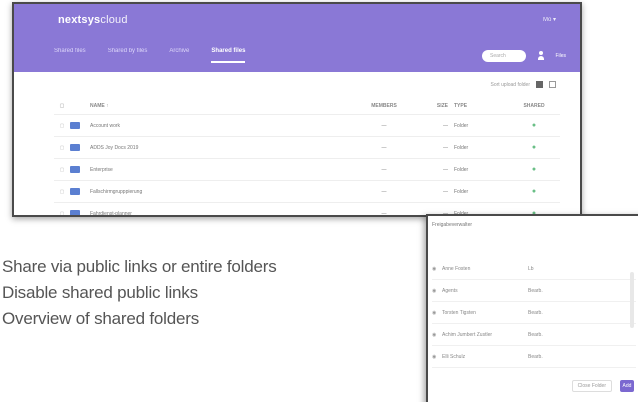  I want to click on cancel-button: Close Folder, so click(591, 386).